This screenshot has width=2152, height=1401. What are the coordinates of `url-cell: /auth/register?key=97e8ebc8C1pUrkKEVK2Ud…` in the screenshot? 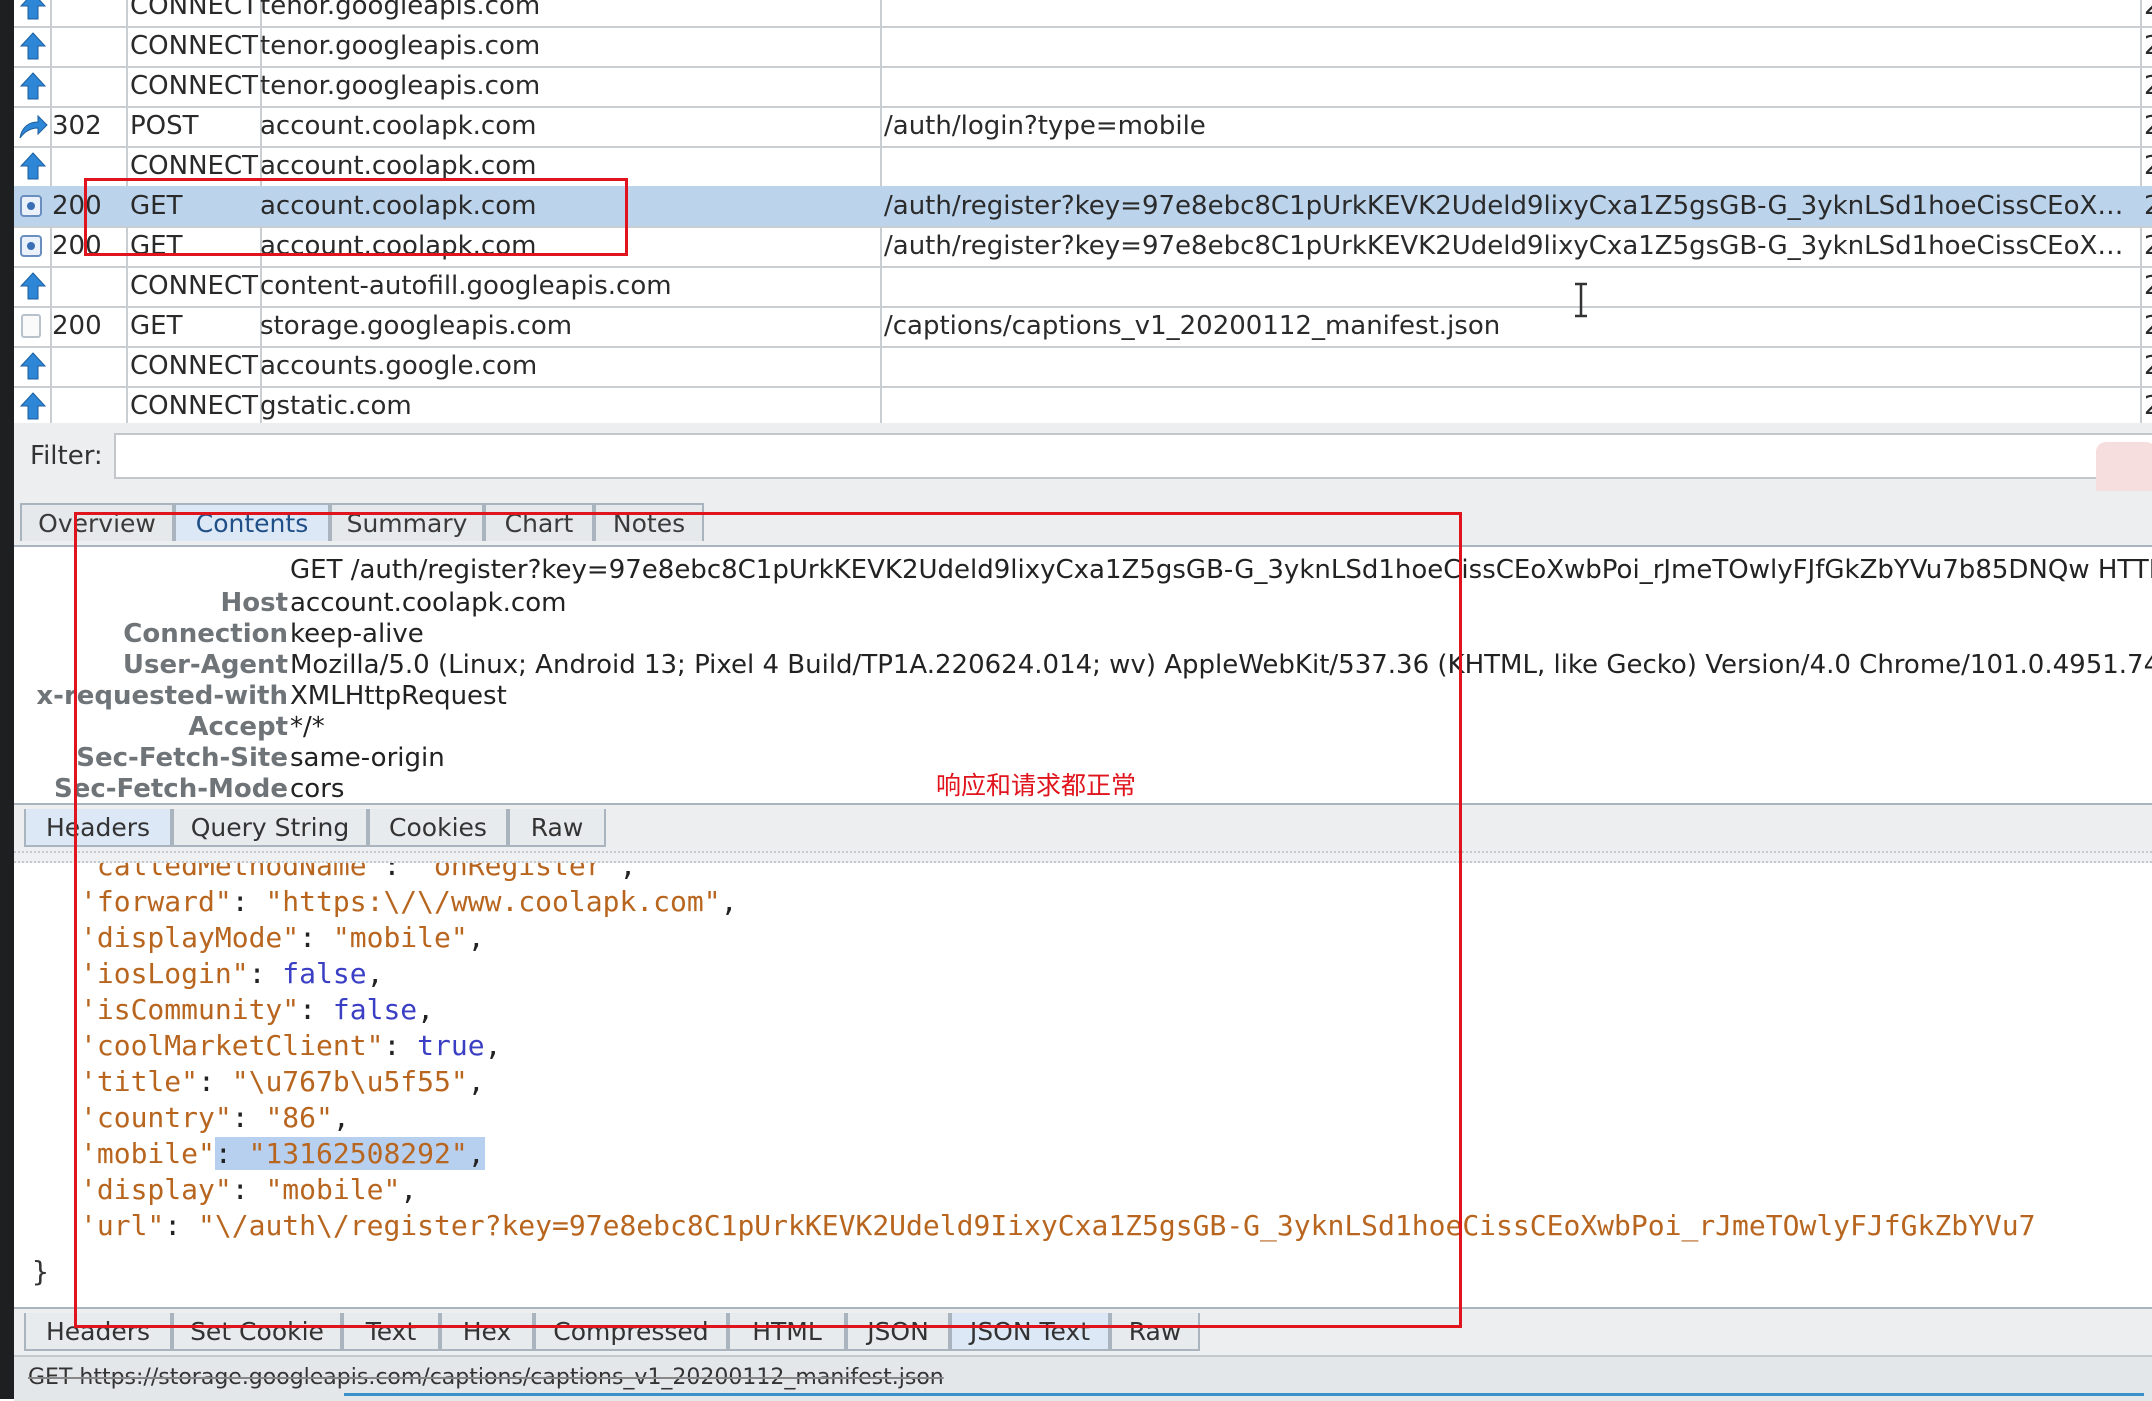 It's located at (1509, 246).